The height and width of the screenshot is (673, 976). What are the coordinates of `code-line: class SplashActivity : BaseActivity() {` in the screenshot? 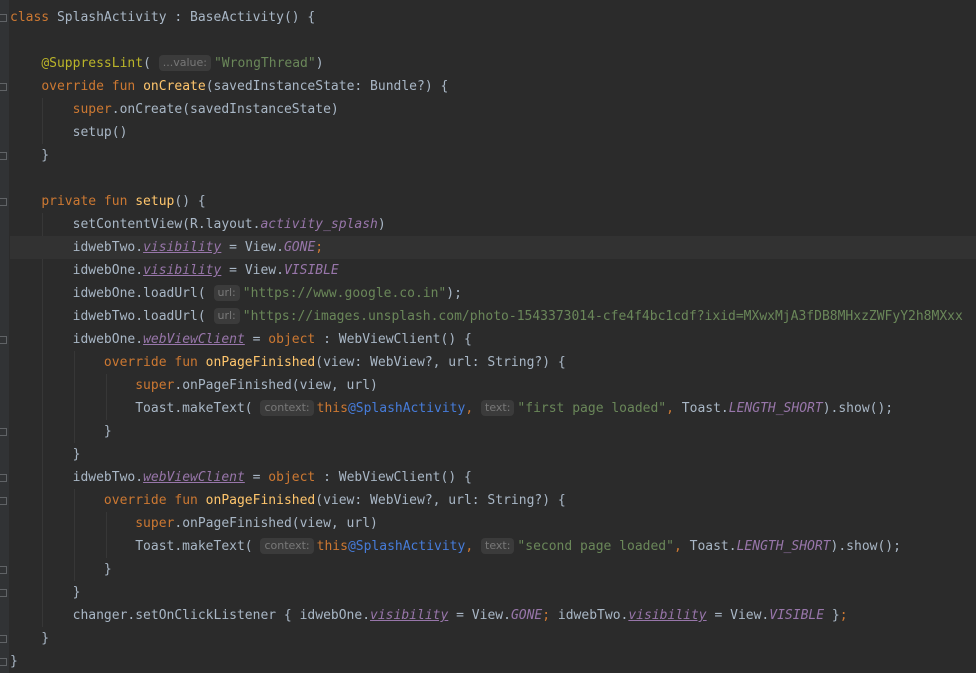 It's located at (493, 17).